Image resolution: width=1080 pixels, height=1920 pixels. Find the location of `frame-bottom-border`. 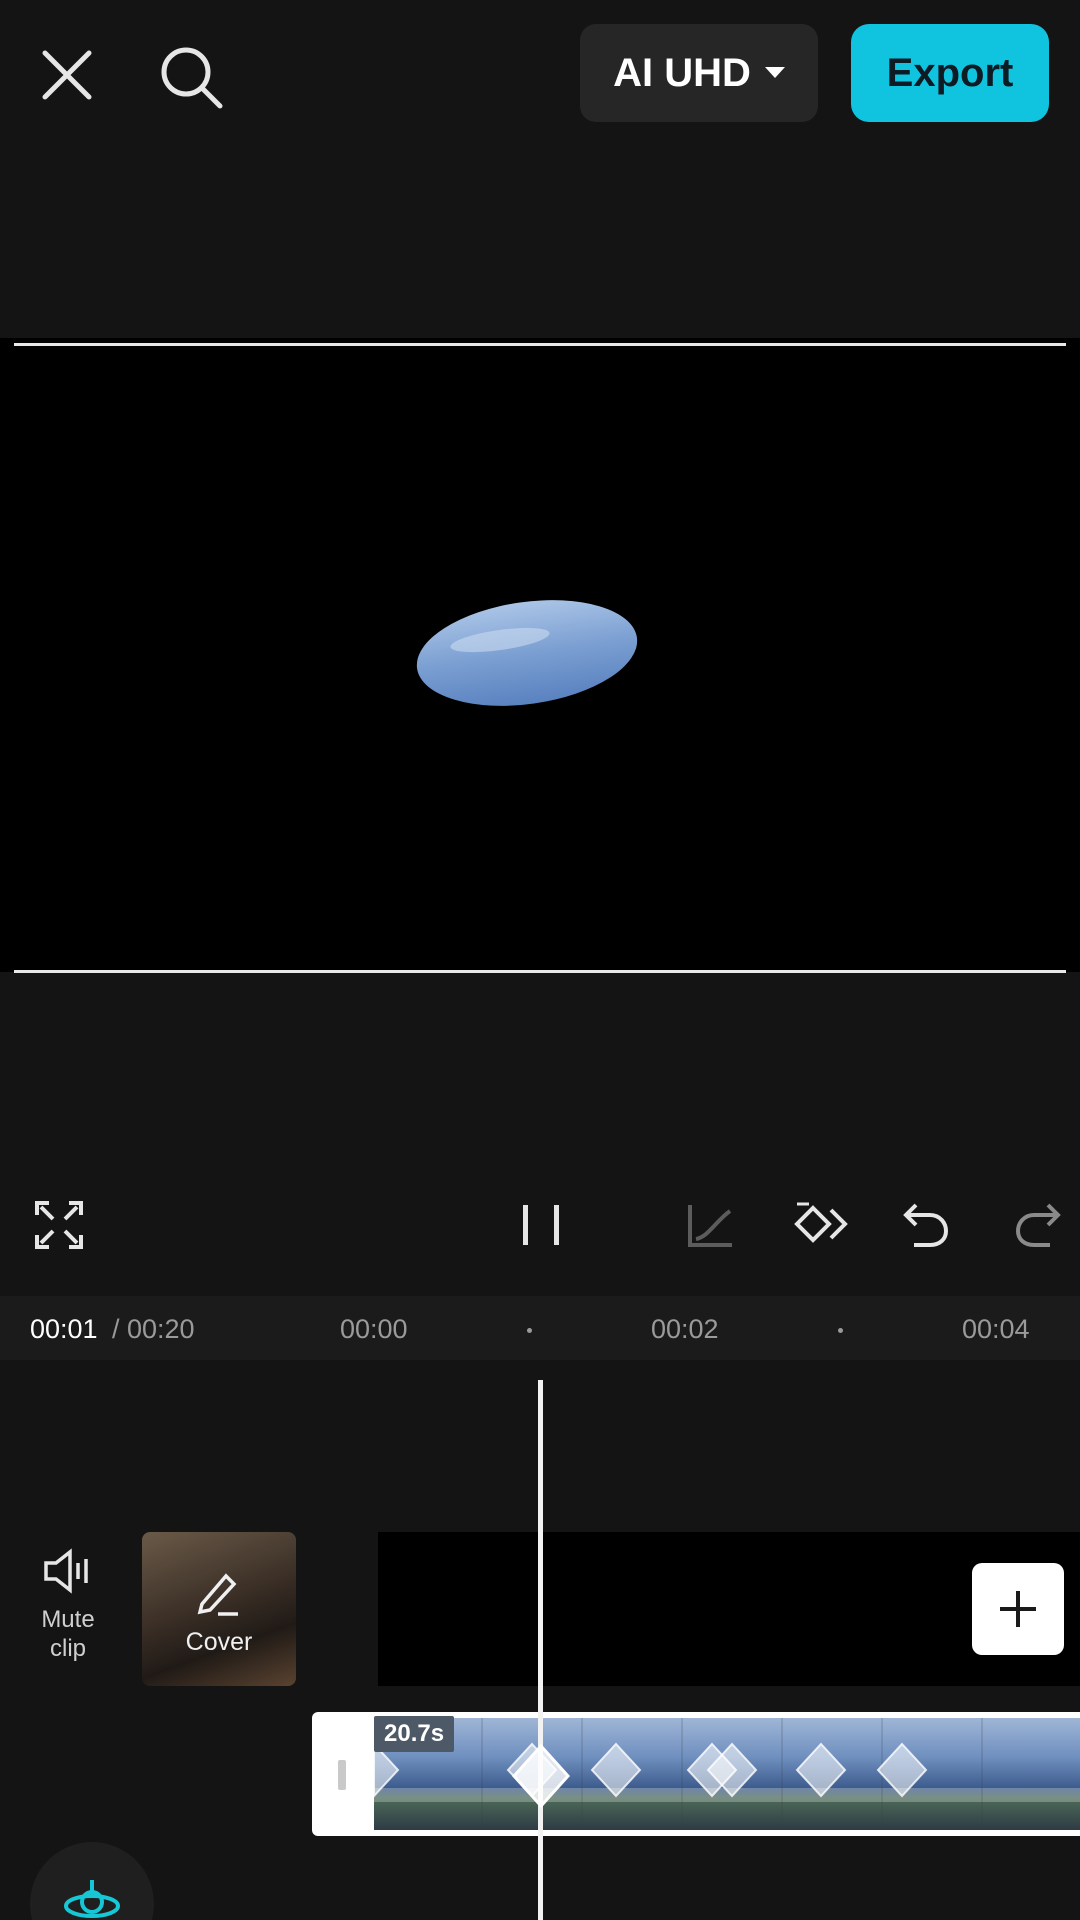

frame-bottom-border is located at coordinates (540, 971).